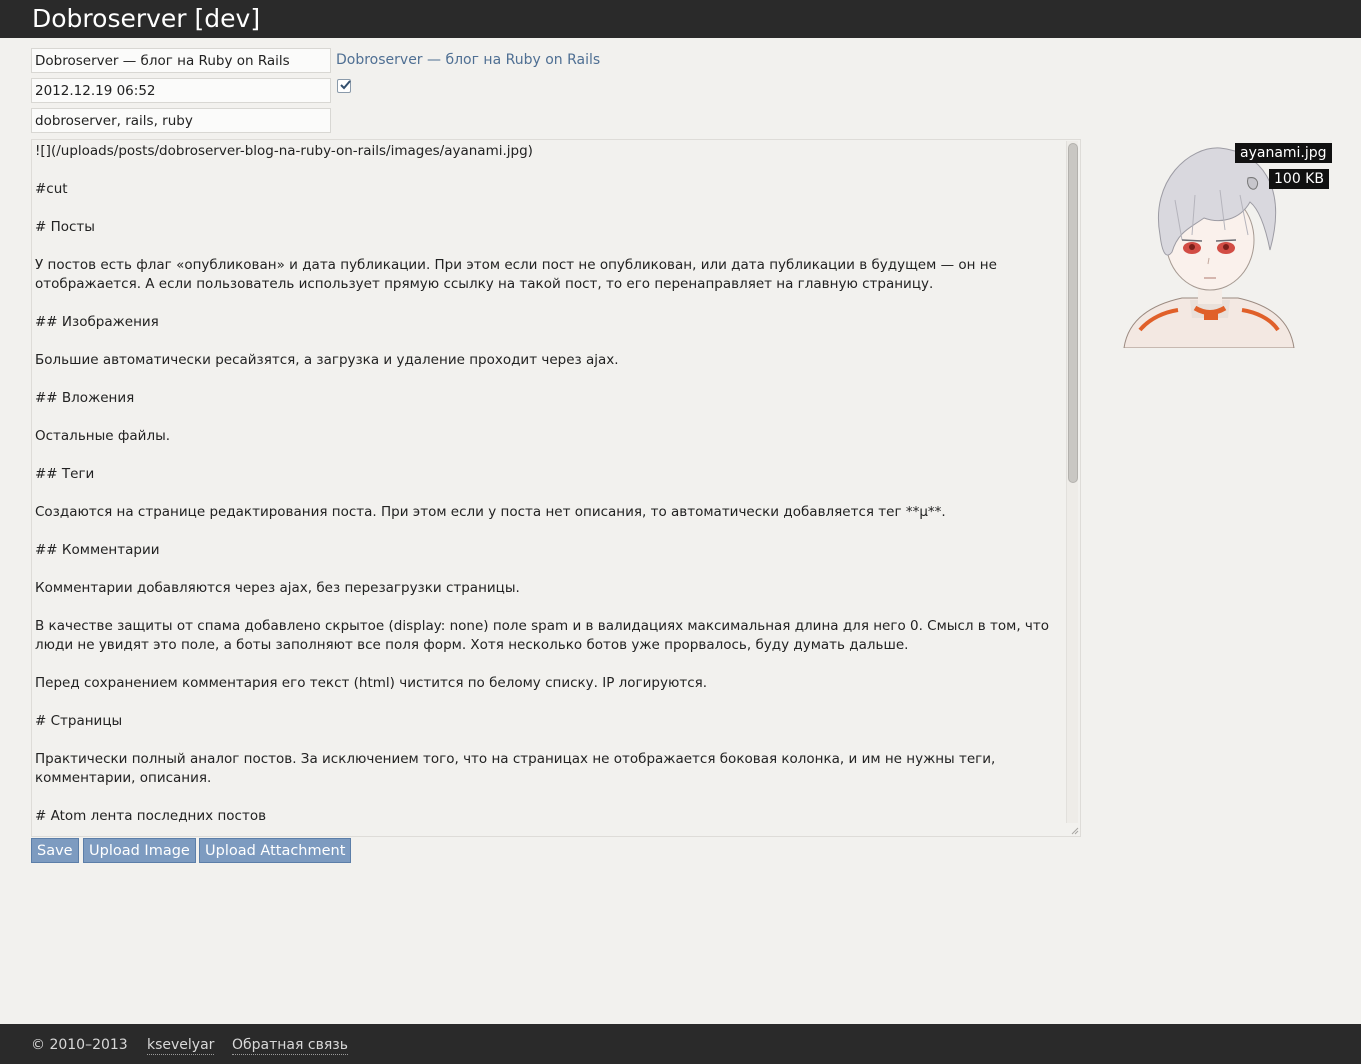  I want to click on image-size-label: 100 KB, so click(1299, 179).